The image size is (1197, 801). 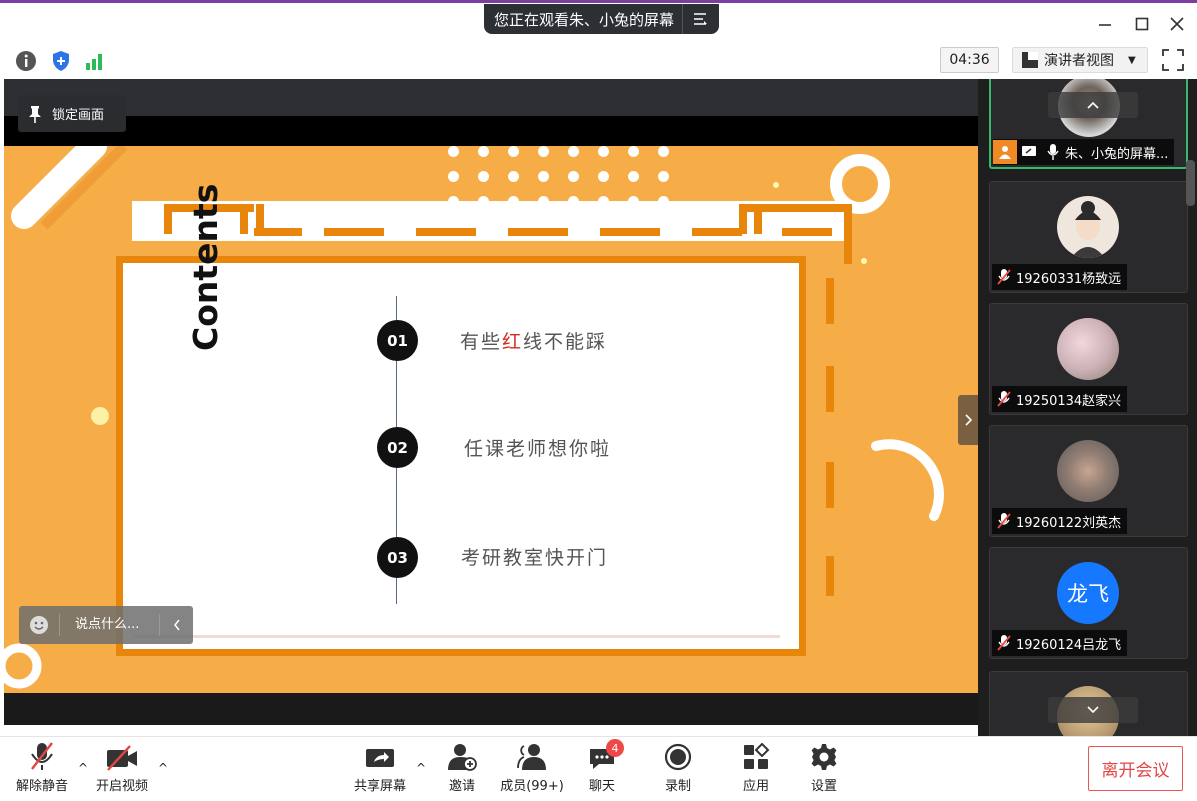 I want to click on fullscreen-icon, so click(x=1173, y=60).